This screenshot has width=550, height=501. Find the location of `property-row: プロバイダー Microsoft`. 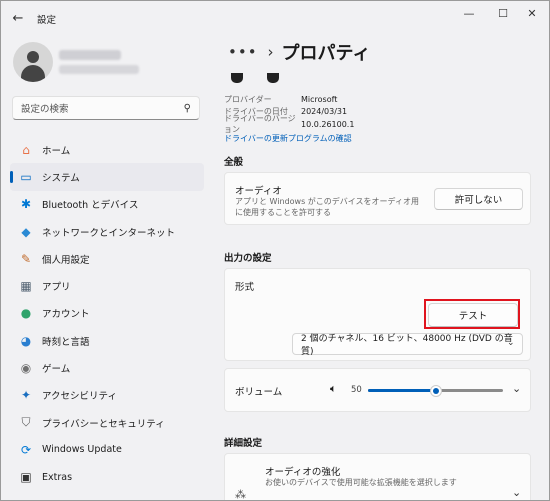

property-row: プロバイダー Microsoft is located at coordinates (374, 99).